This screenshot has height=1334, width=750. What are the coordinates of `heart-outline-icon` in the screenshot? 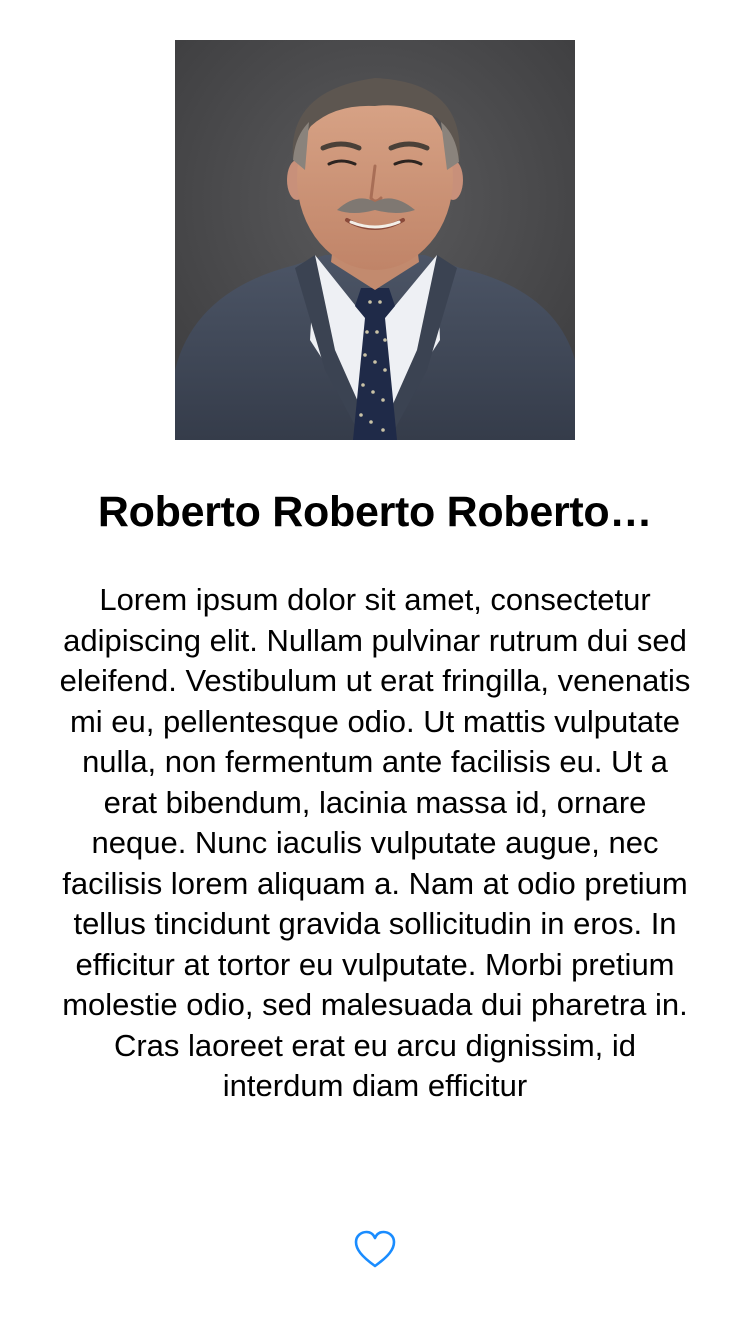 It's located at (375, 1252).